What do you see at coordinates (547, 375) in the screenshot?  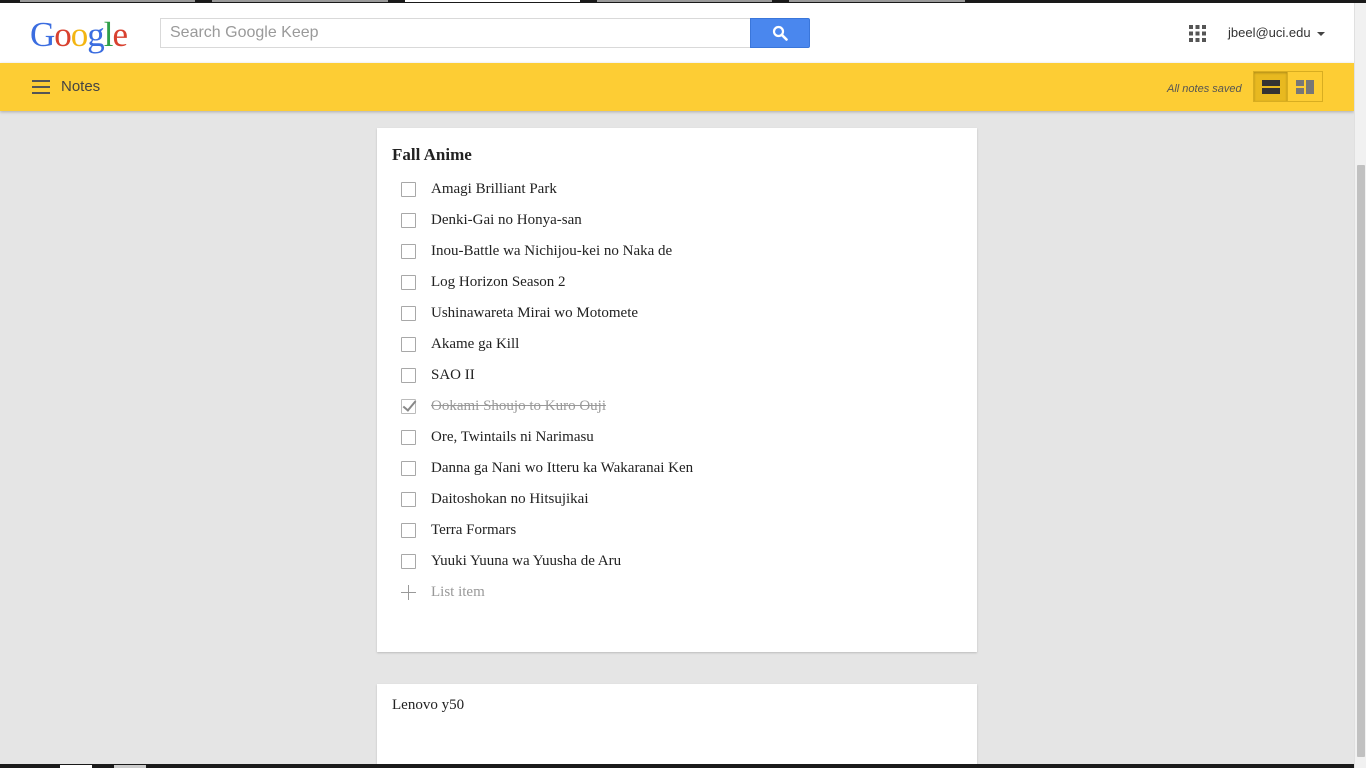 I see `list-item: SAO II` at bounding box center [547, 375].